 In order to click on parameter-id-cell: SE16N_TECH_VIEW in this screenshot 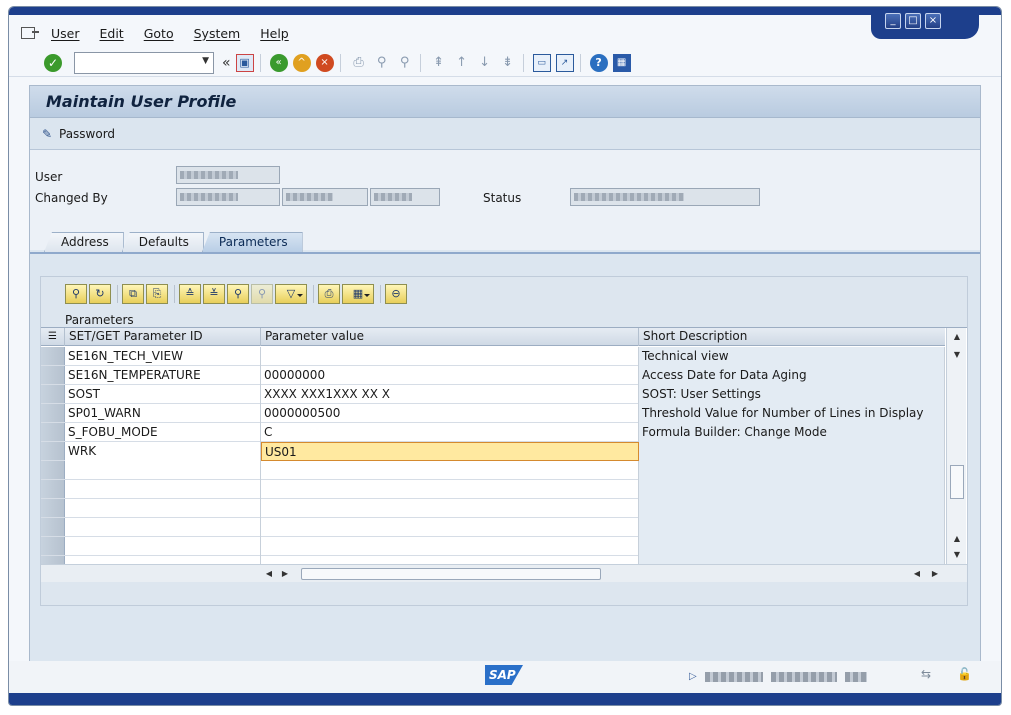, I will do `click(163, 356)`.